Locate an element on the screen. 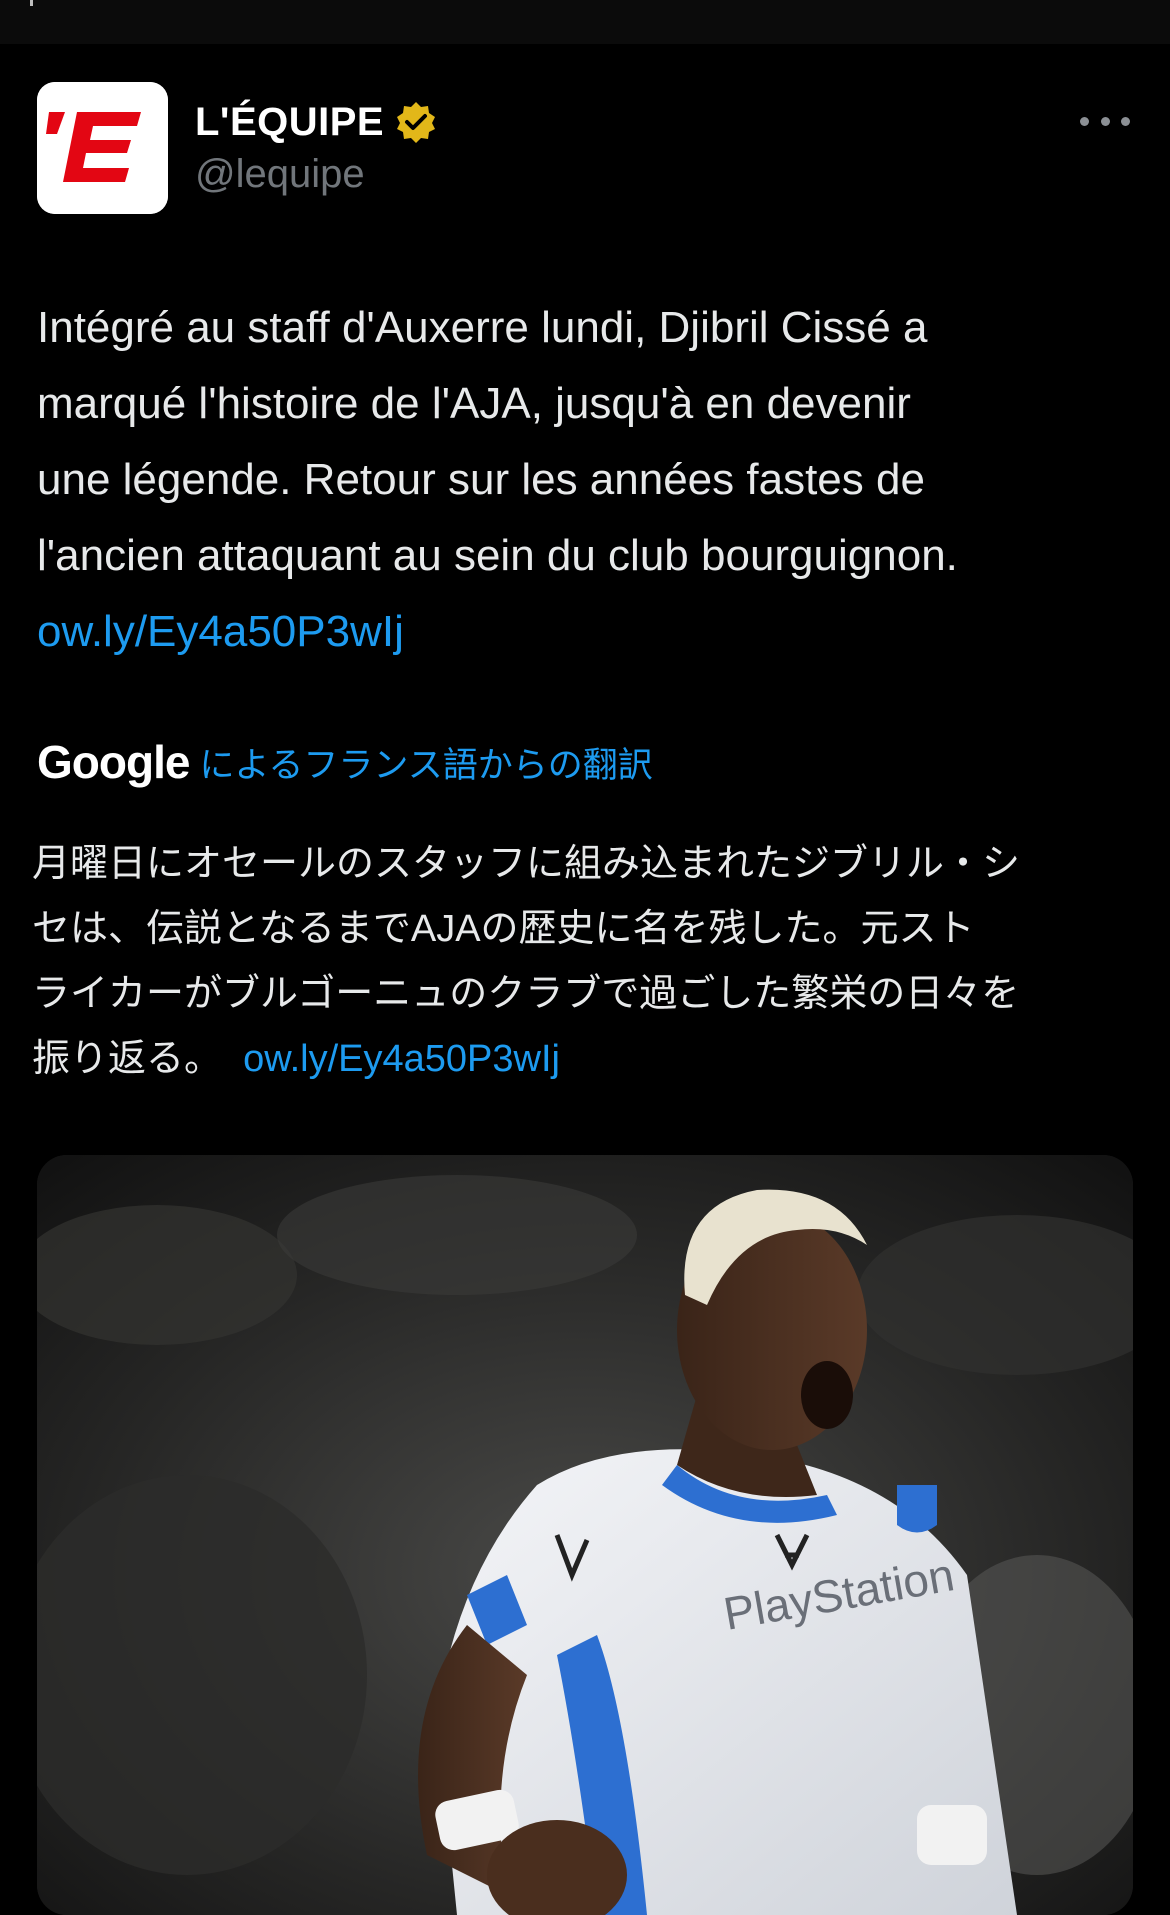 This screenshot has width=1170, height=1915. author-name: L'ÉQUIPE is located at coordinates (289, 122).